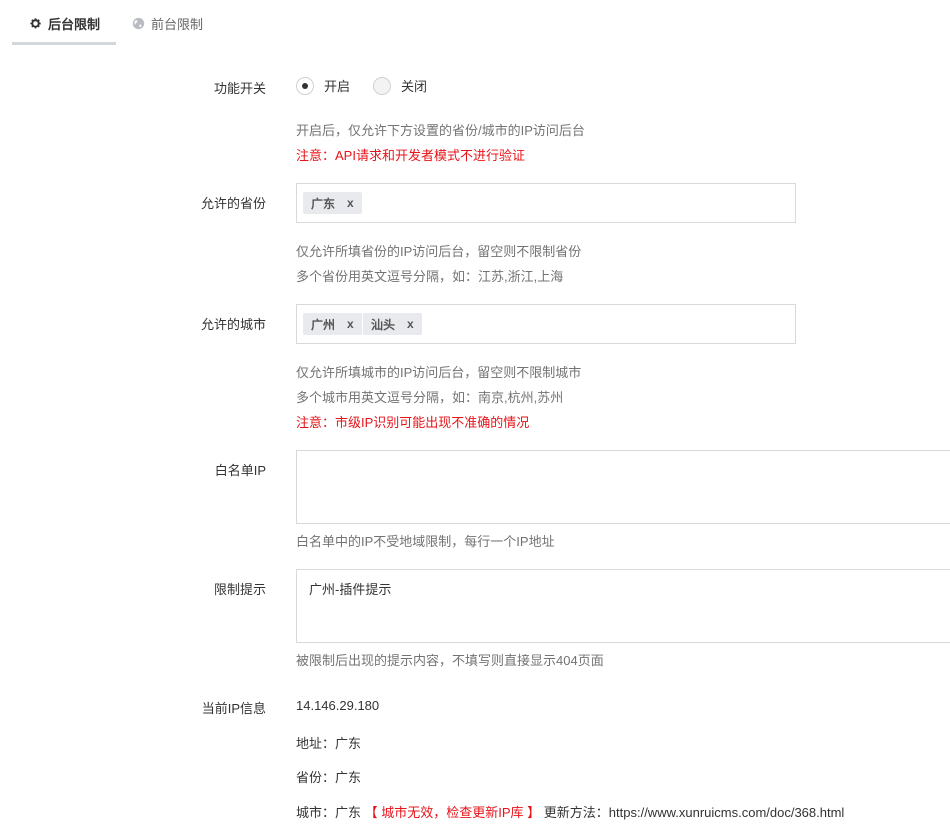 The height and width of the screenshot is (828, 950). What do you see at coordinates (138, 23) in the screenshot?
I see `globe-icon` at bounding box center [138, 23].